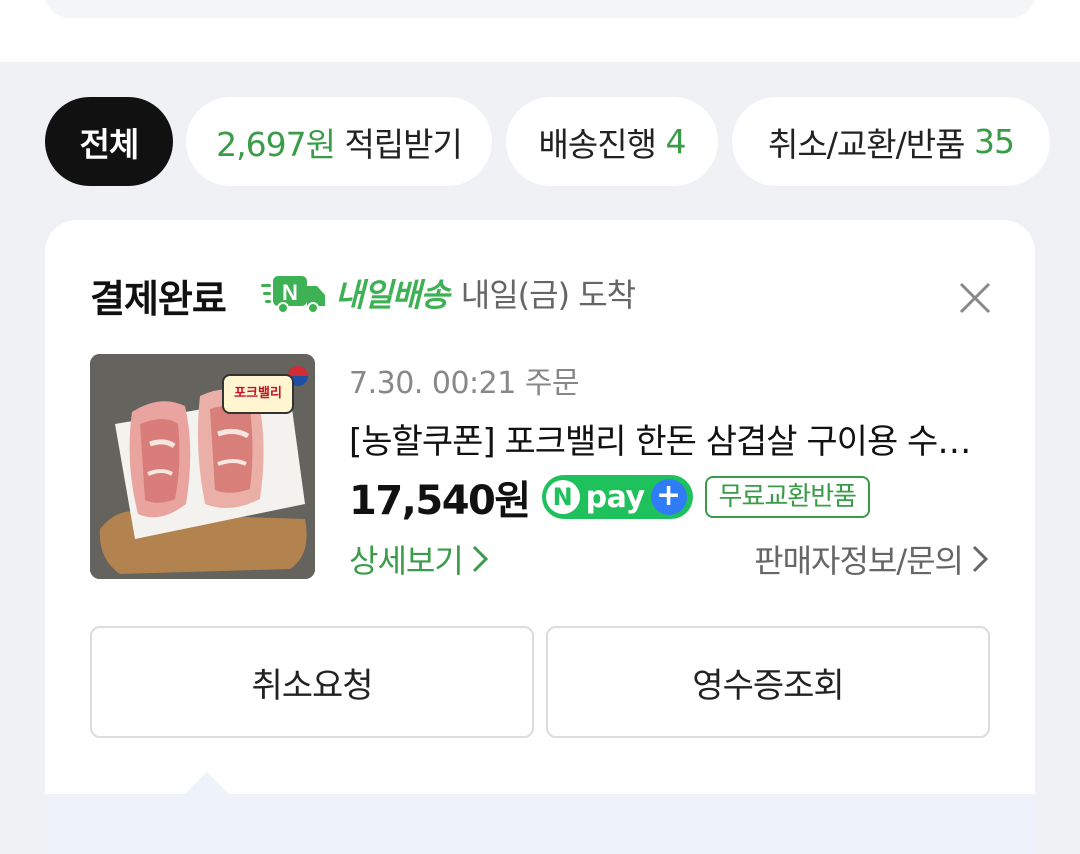 Image resolution: width=1080 pixels, height=854 pixels. What do you see at coordinates (290, 292) in the screenshot?
I see `delivery-badge-letter: N` at bounding box center [290, 292].